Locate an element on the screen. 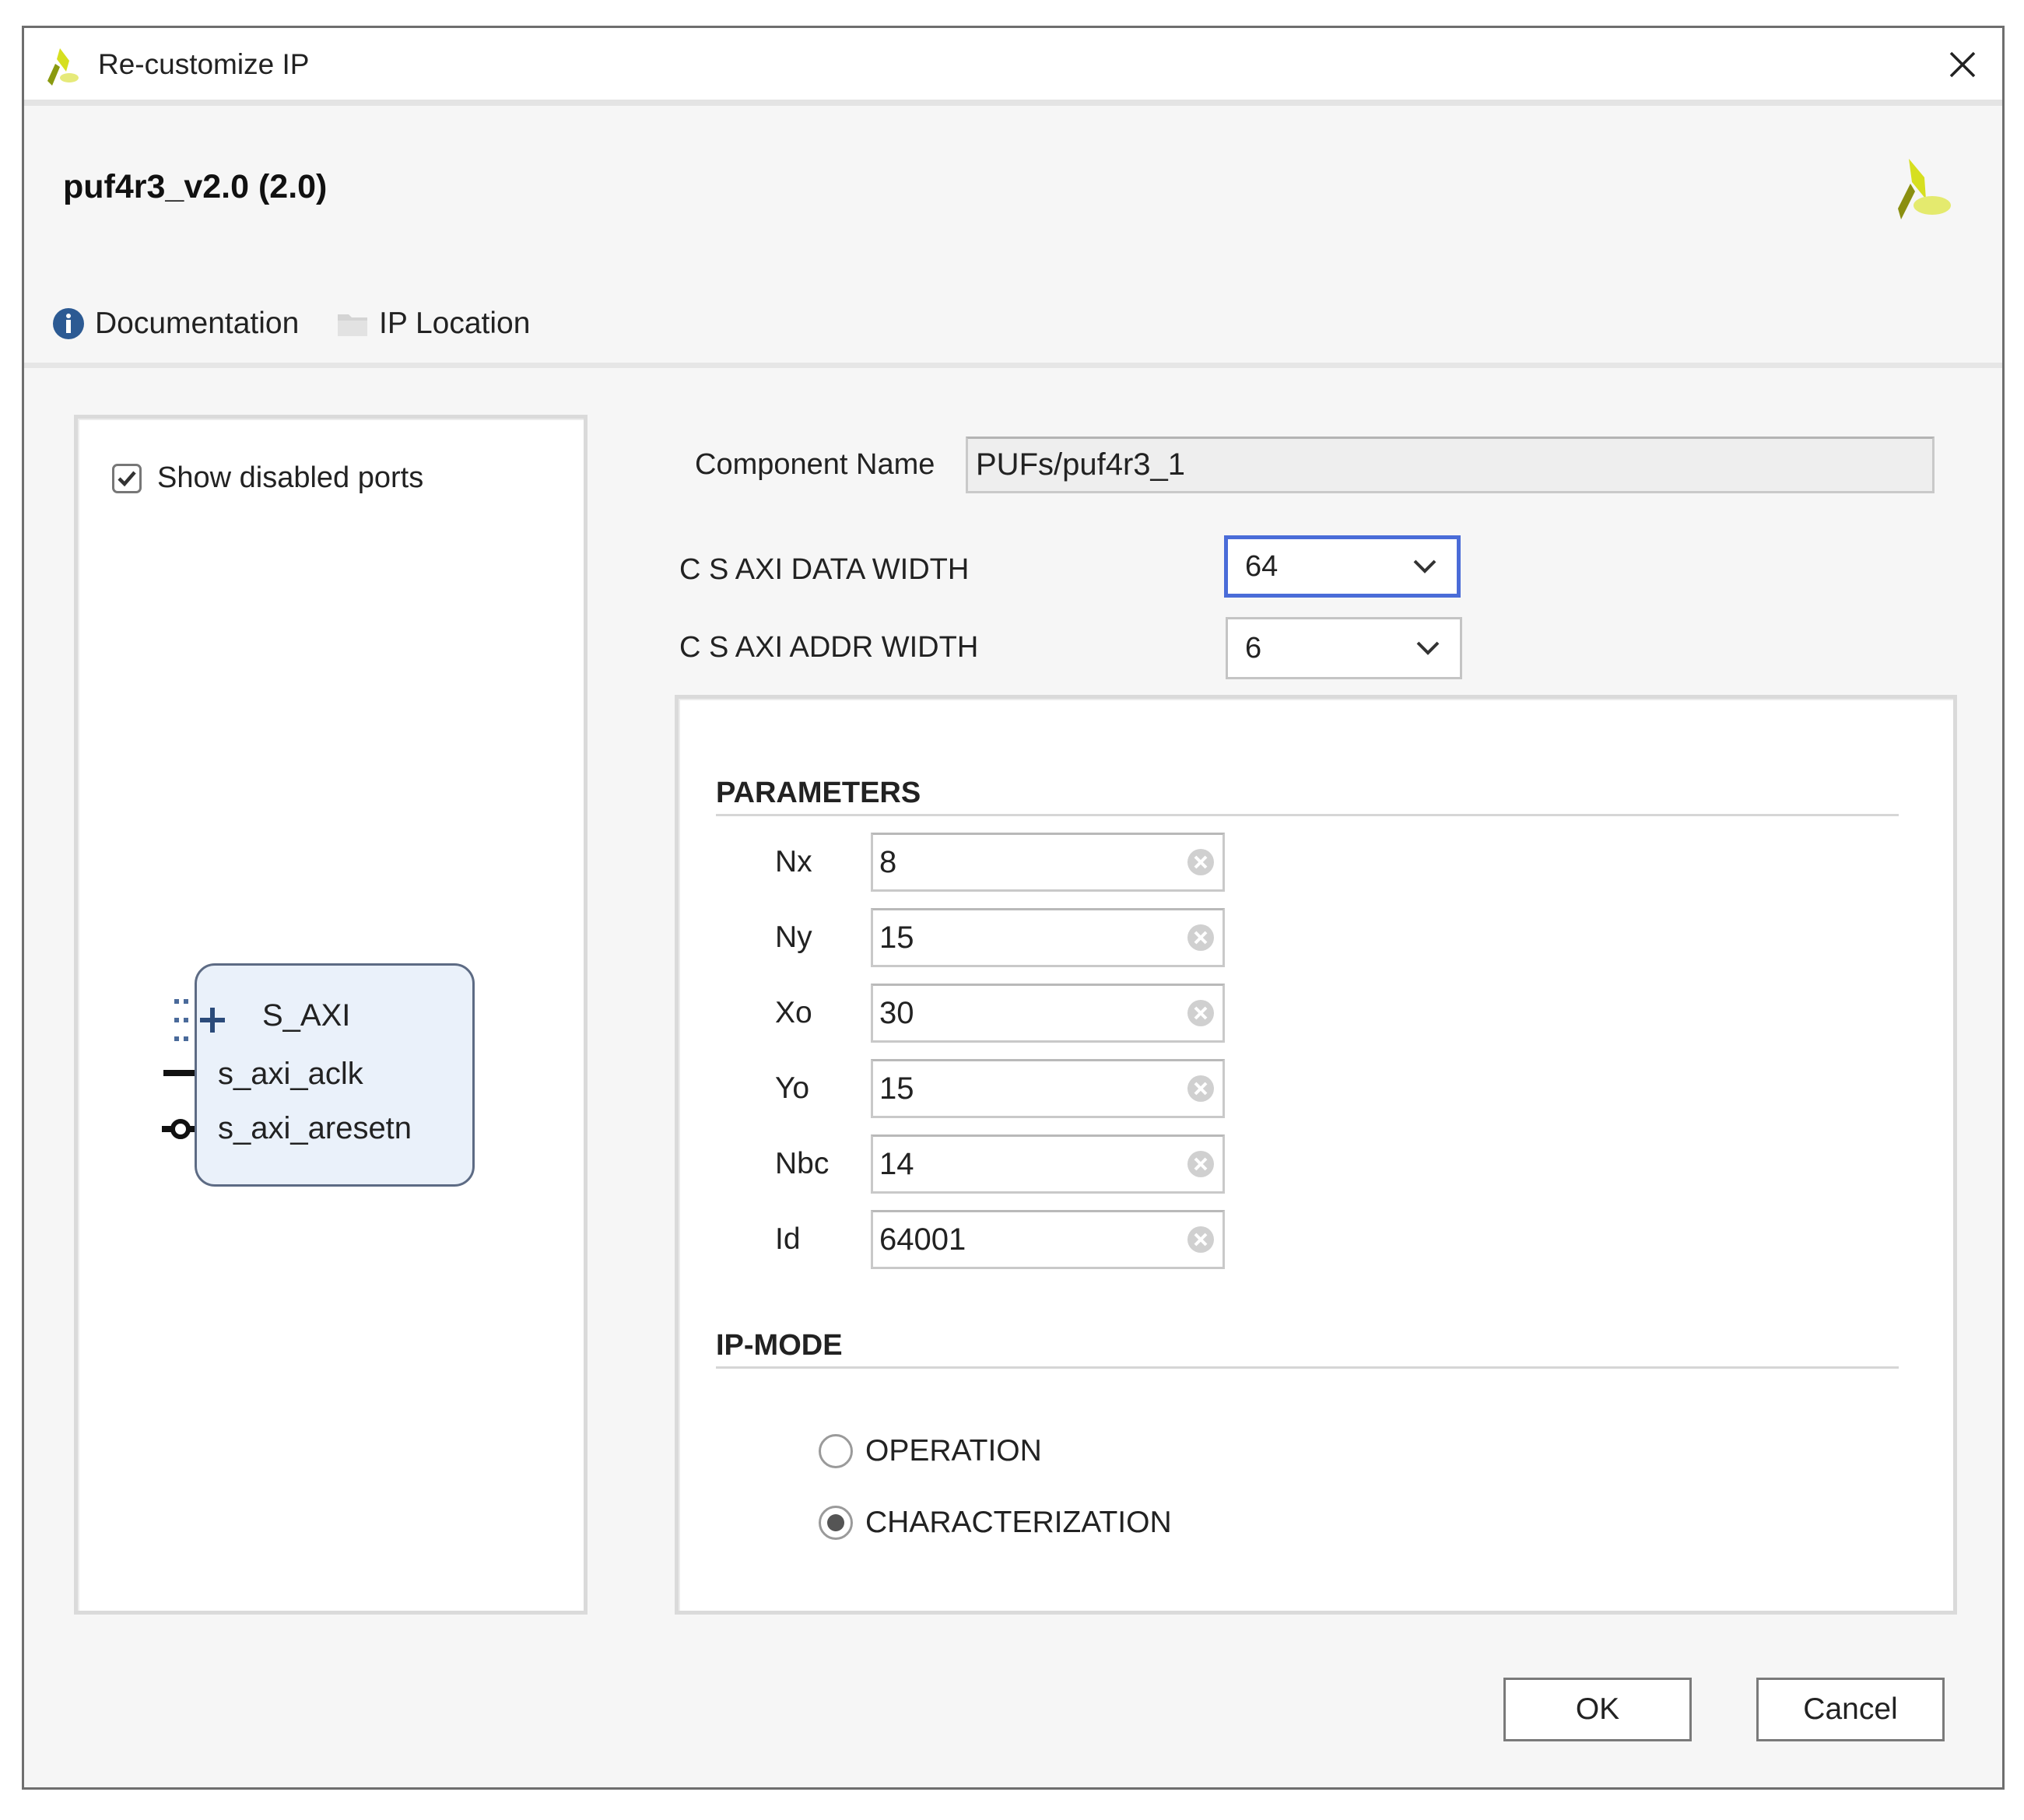  param-label-nx: Nx is located at coordinates (793, 862).